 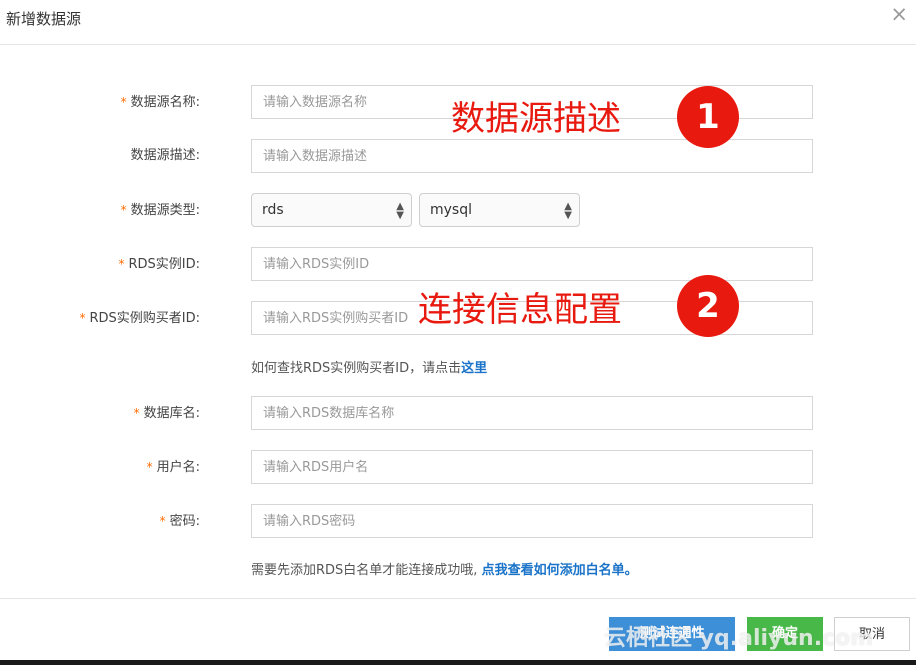 I want to click on desc-label: 数据源描述:, so click(x=165, y=155).